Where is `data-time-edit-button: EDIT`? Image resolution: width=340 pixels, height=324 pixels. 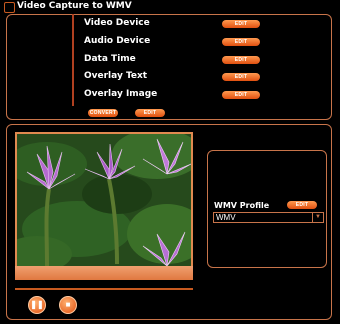 data-time-edit-button: EDIT is located at coordinates (241, 60).